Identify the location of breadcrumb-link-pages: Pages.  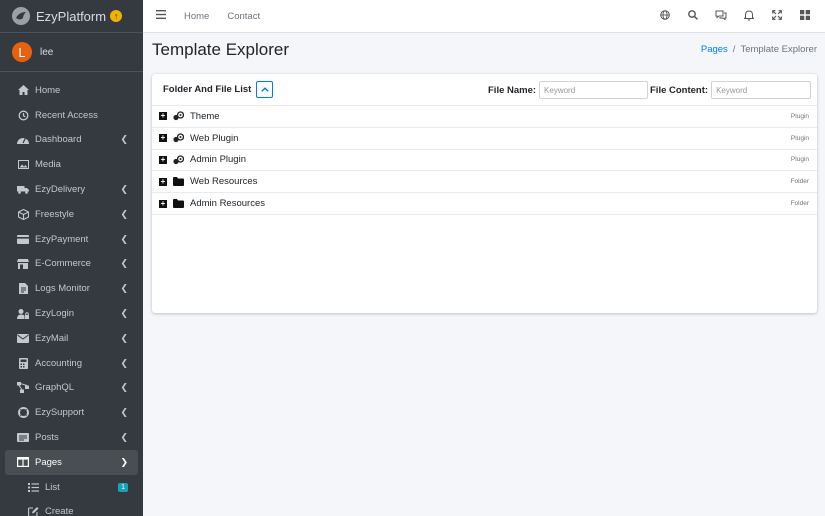
(714, 49).